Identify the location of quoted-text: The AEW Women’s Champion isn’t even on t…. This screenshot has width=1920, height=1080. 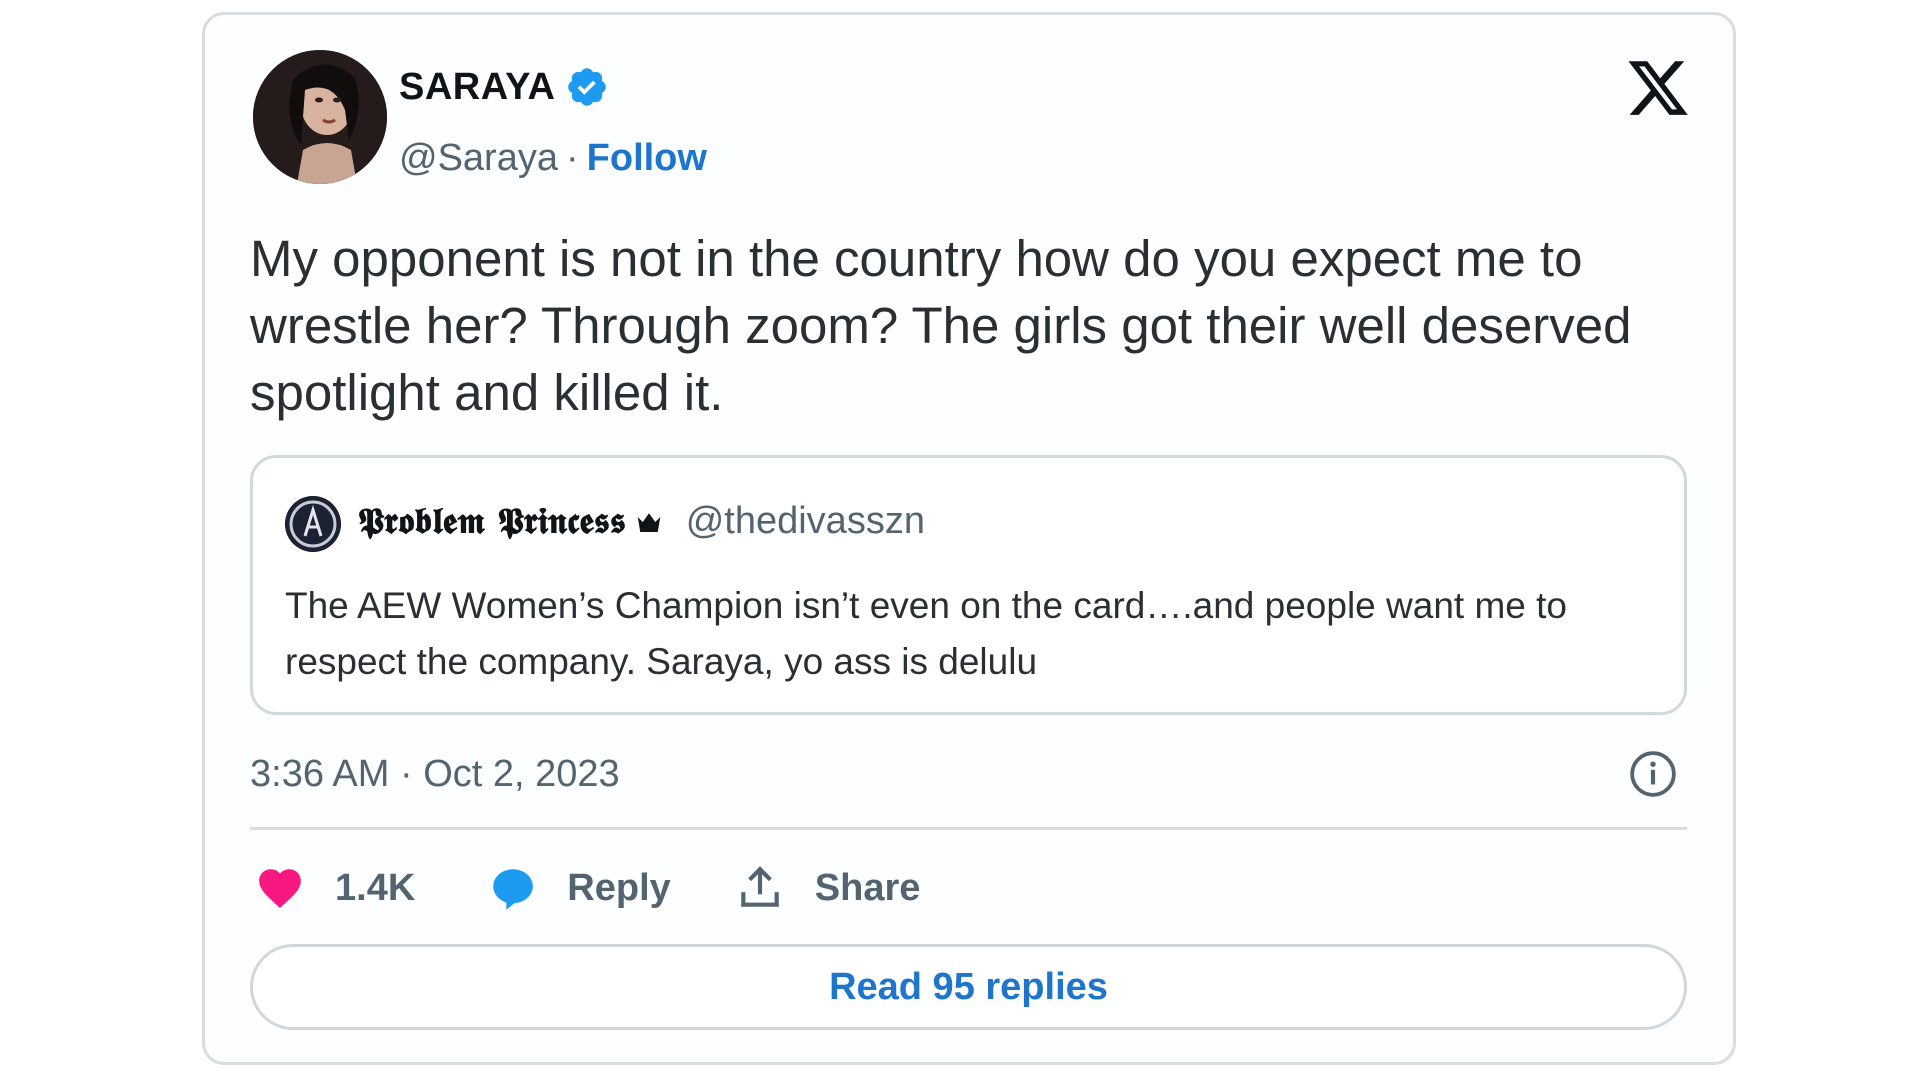
(926, 633).